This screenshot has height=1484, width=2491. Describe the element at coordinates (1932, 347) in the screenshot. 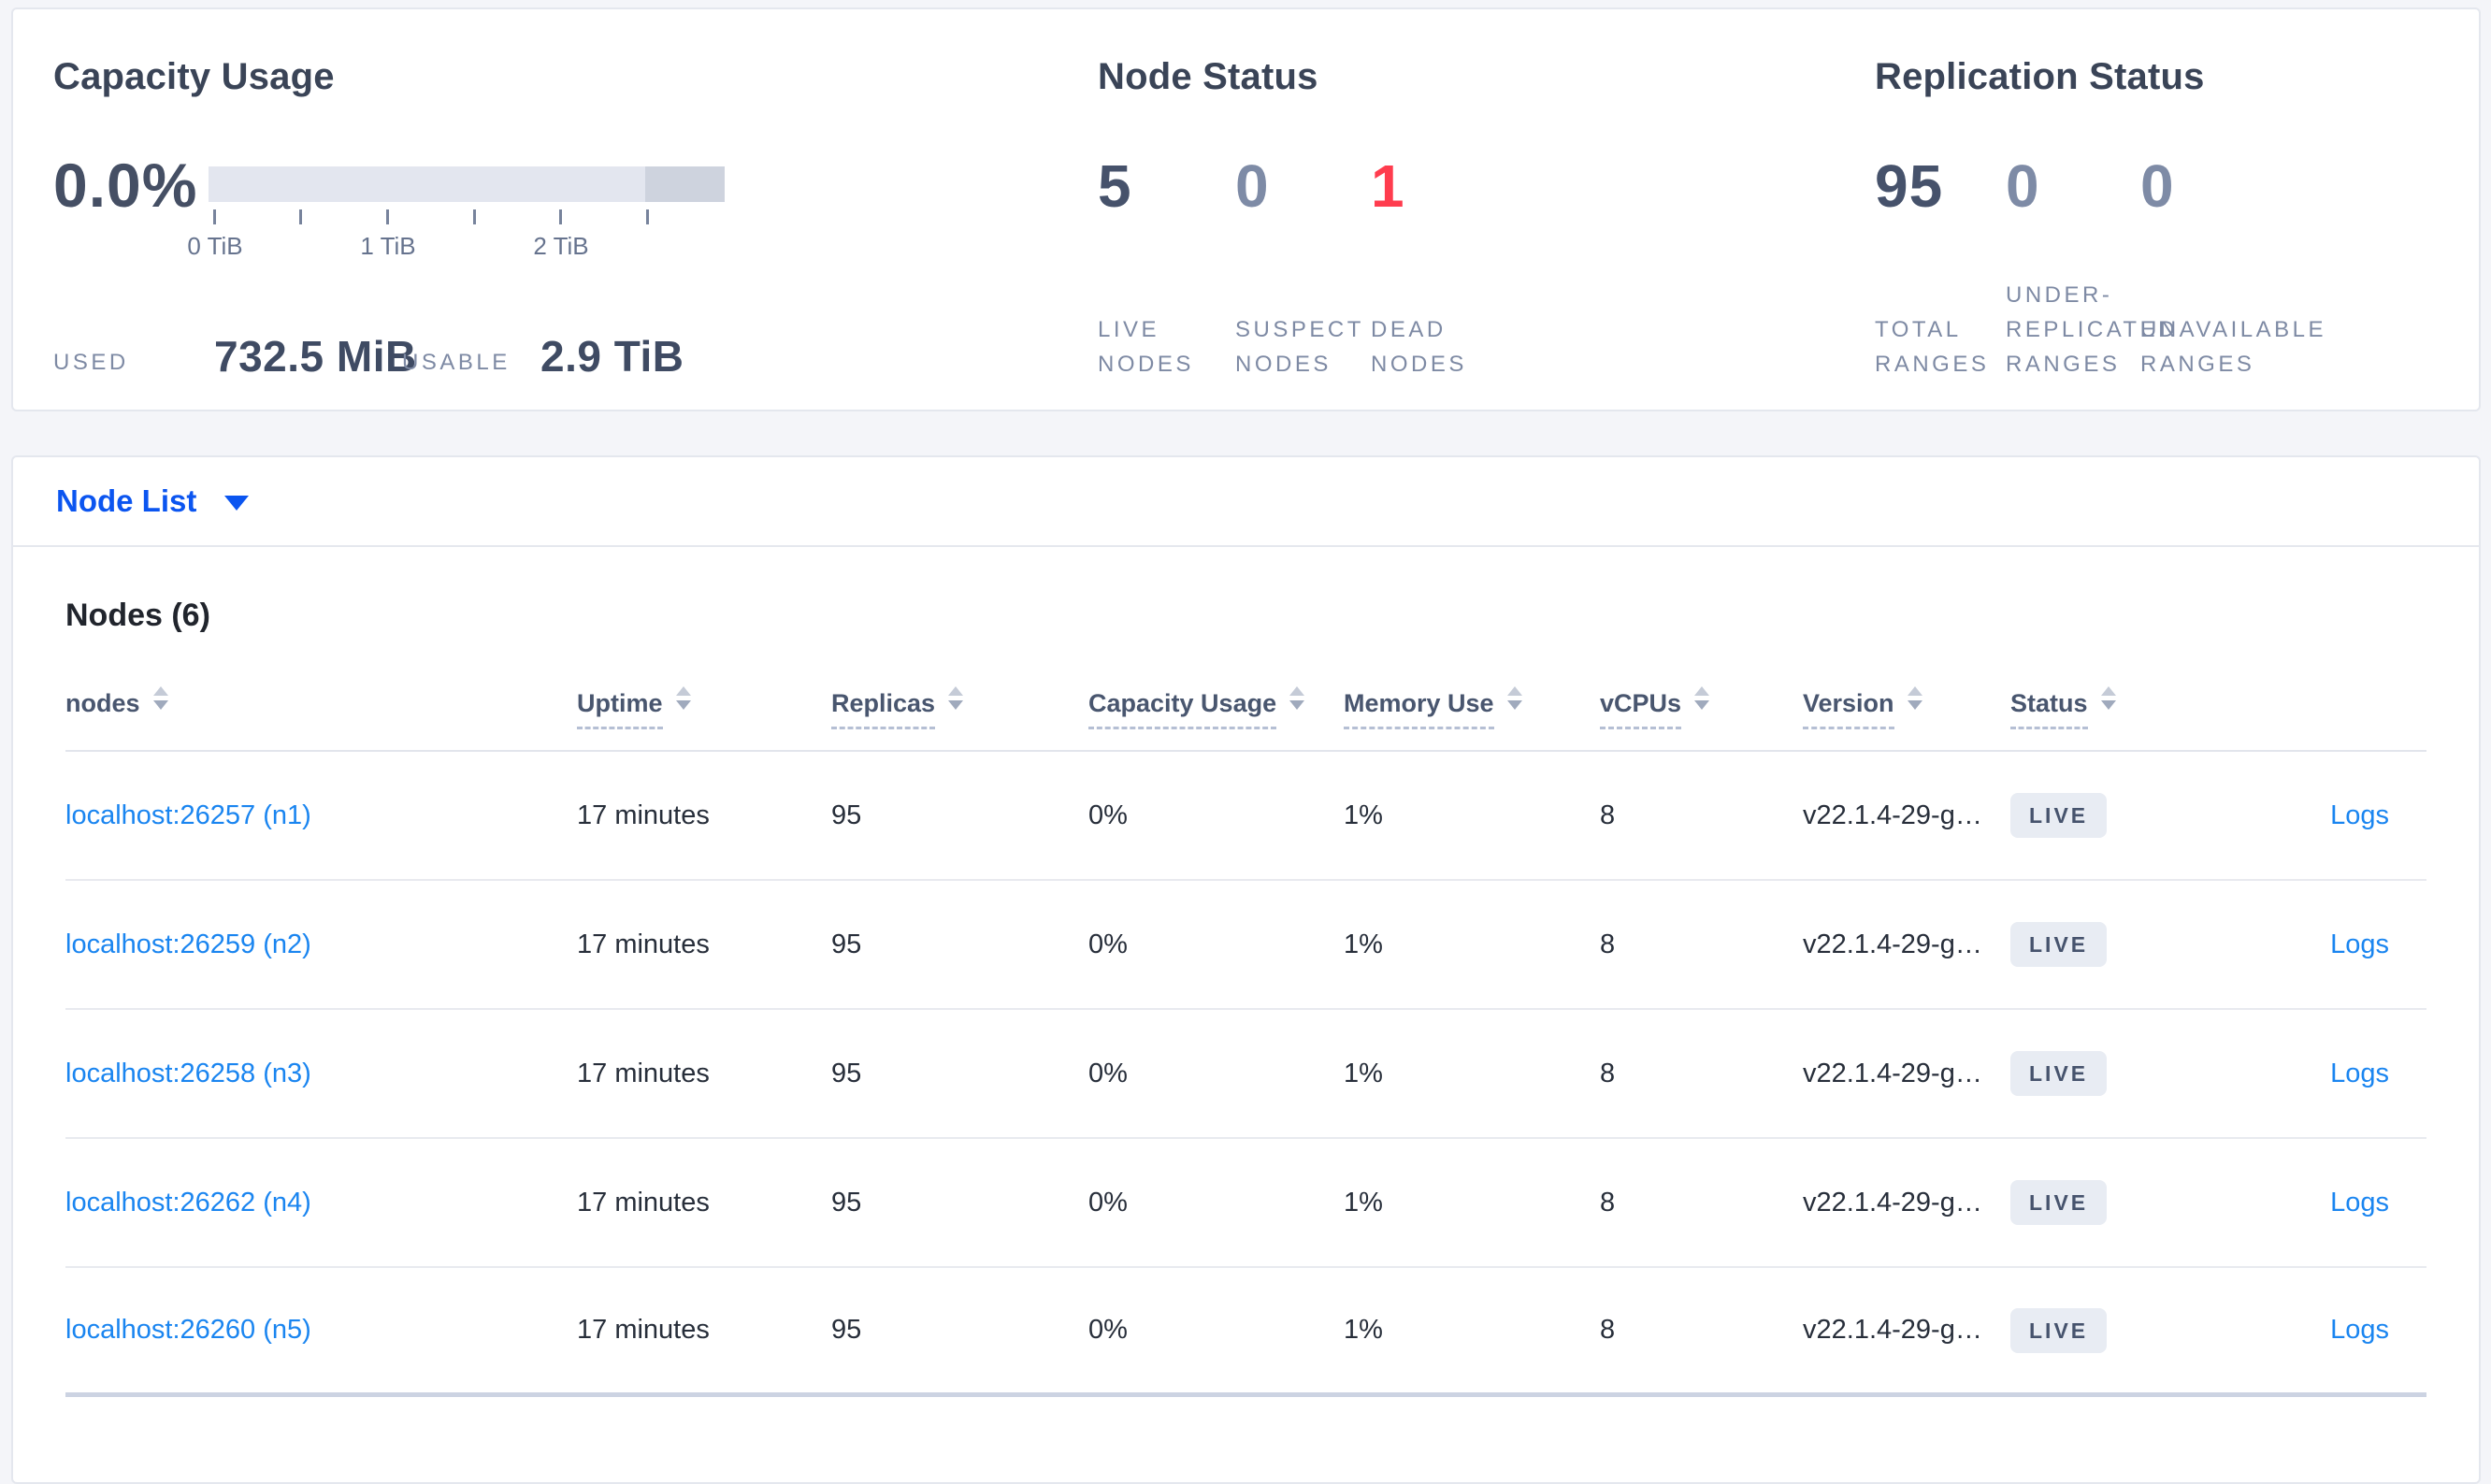

I see `total-ranges-label: TOTAL RANGES` at that location.